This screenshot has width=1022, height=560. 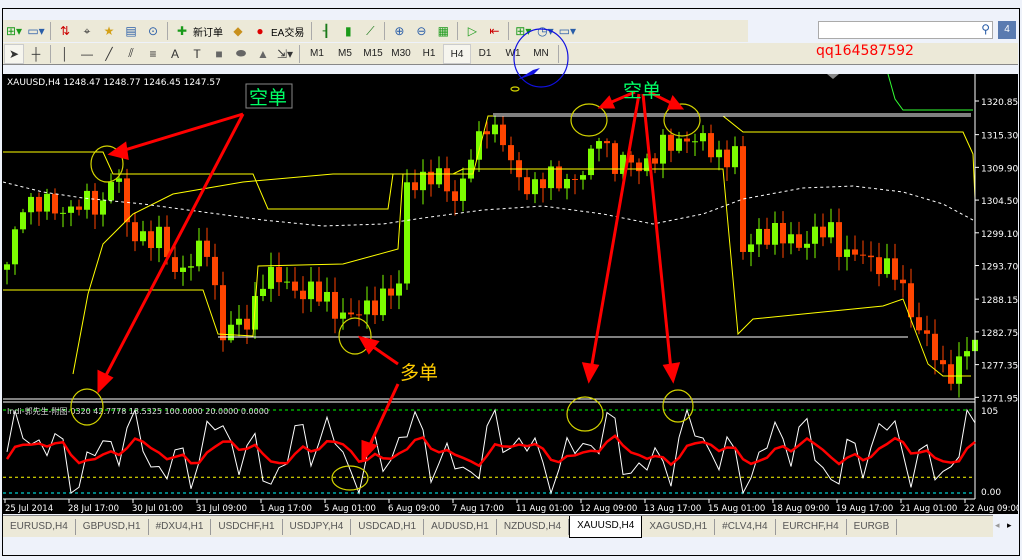 I want to click on chart-tab: #CLV4,H4, so click(x=745, y=526).